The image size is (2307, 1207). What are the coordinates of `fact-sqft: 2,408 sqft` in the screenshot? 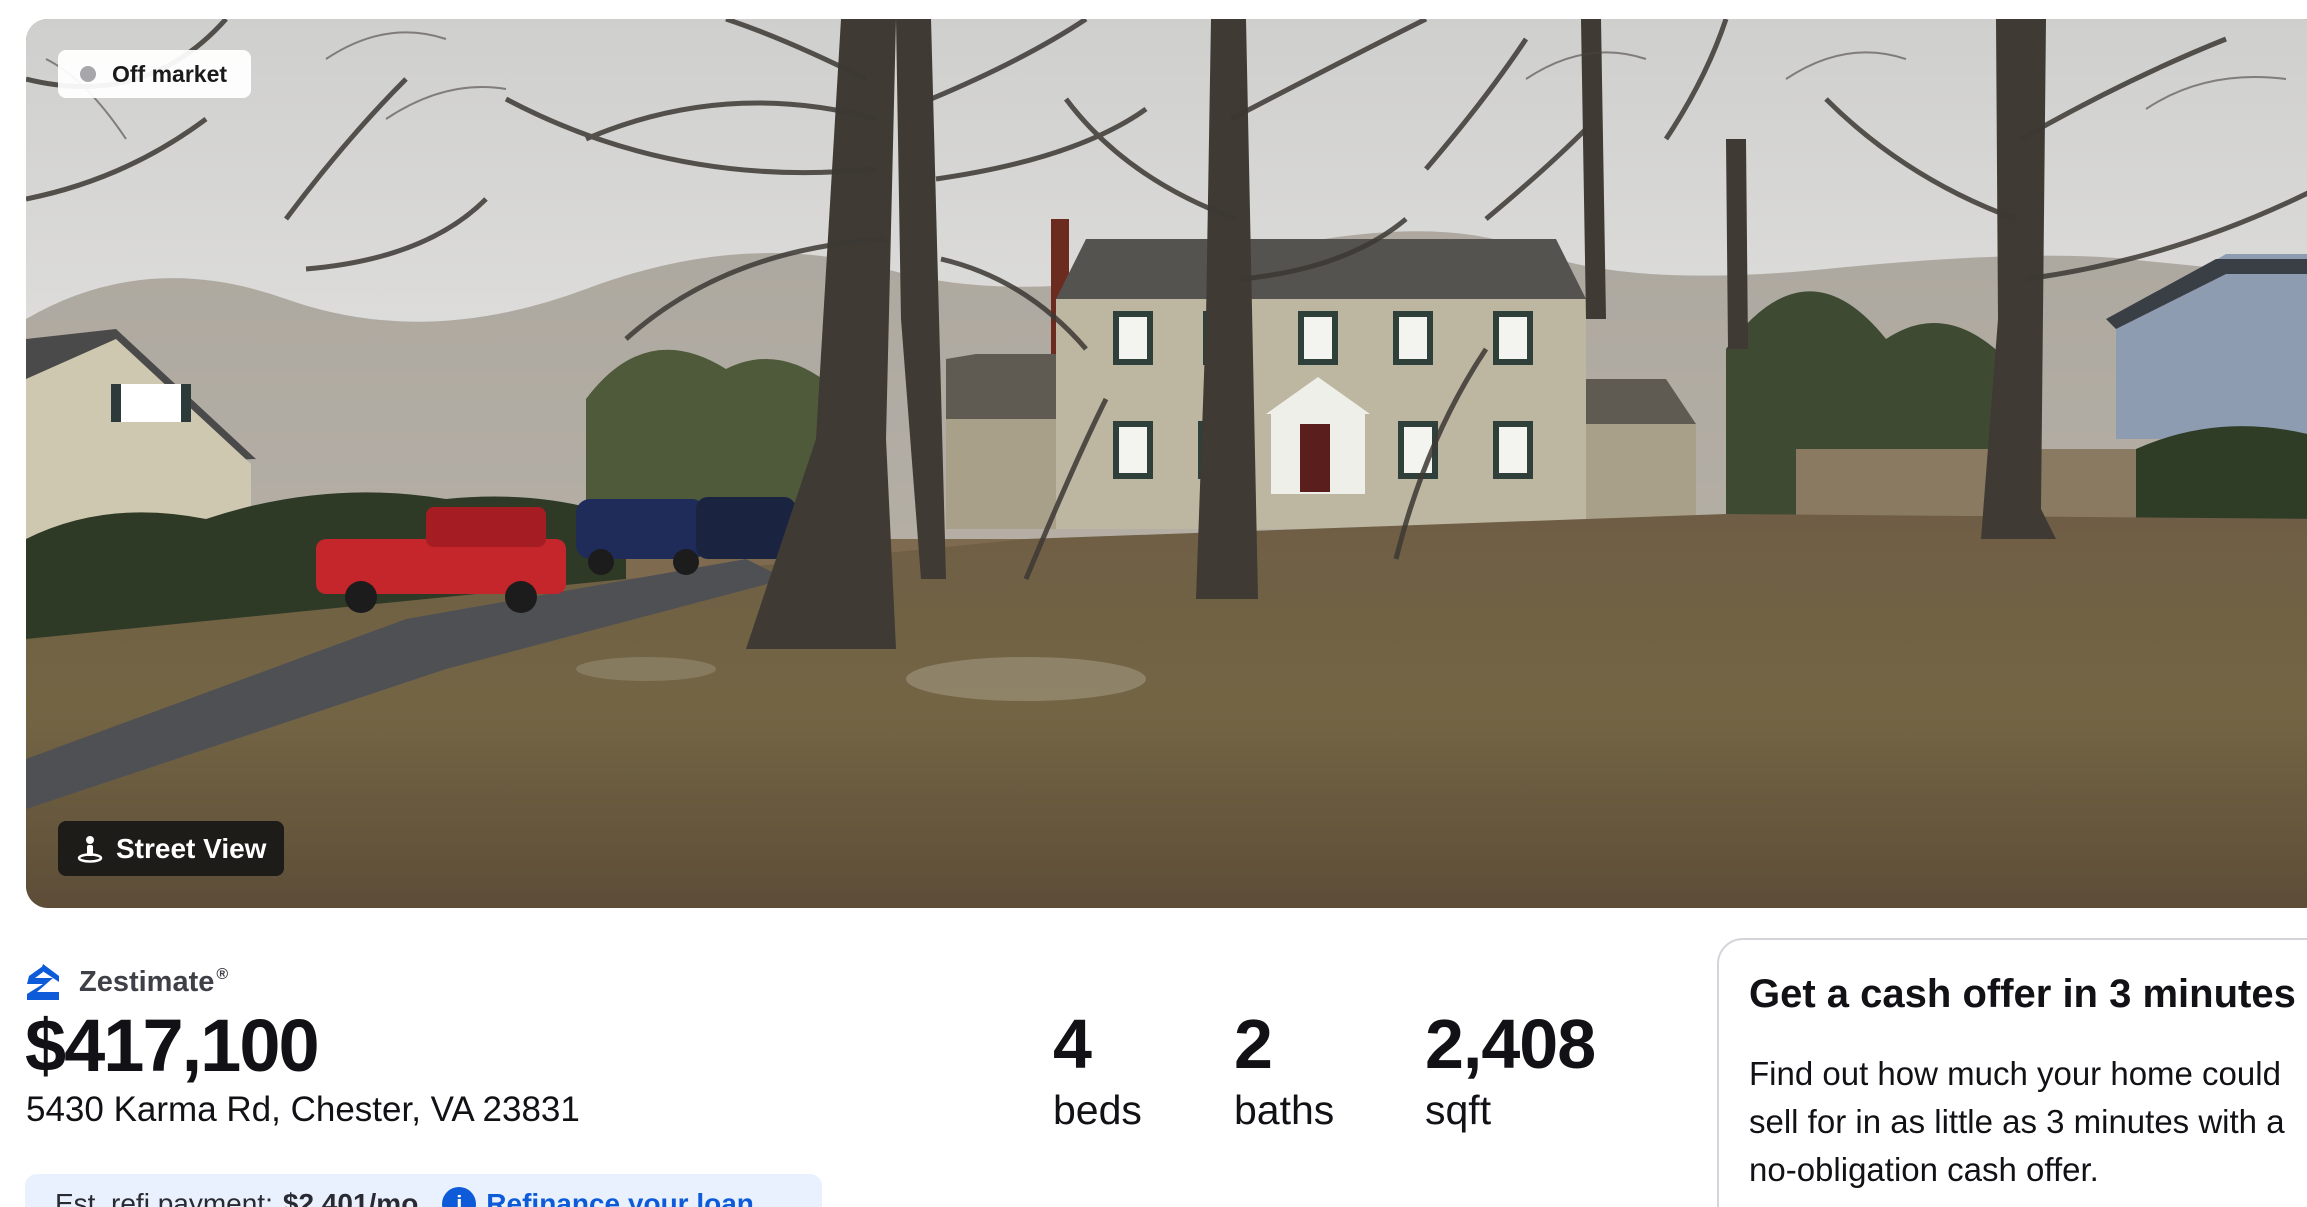 It's located at (1510, 1069).